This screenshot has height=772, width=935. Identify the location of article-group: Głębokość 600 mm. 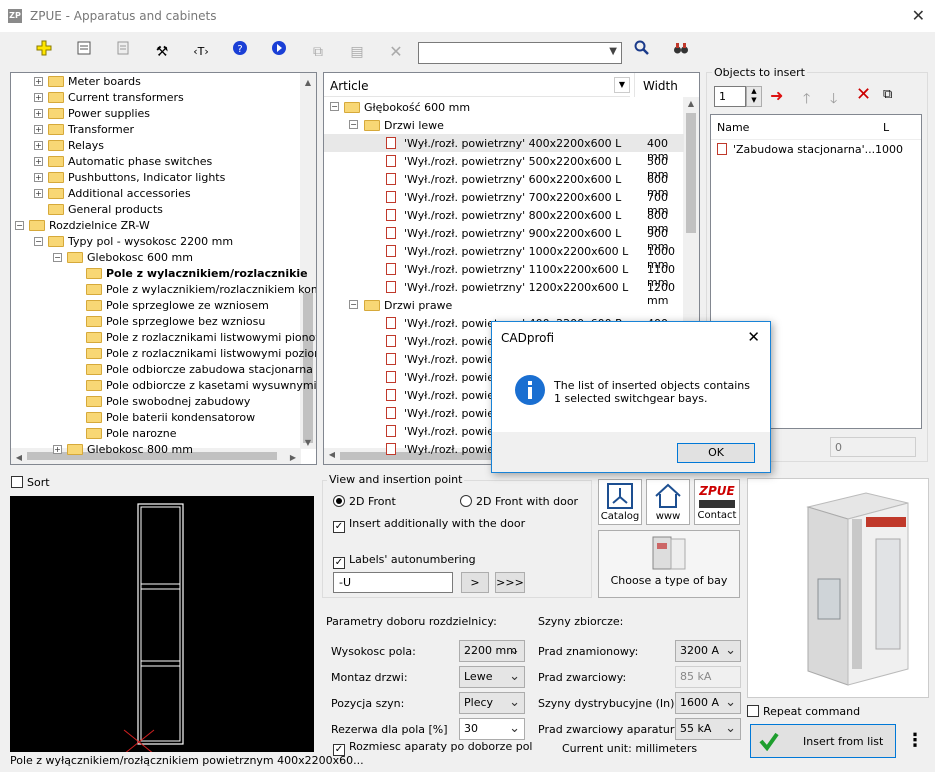
(504, 107).